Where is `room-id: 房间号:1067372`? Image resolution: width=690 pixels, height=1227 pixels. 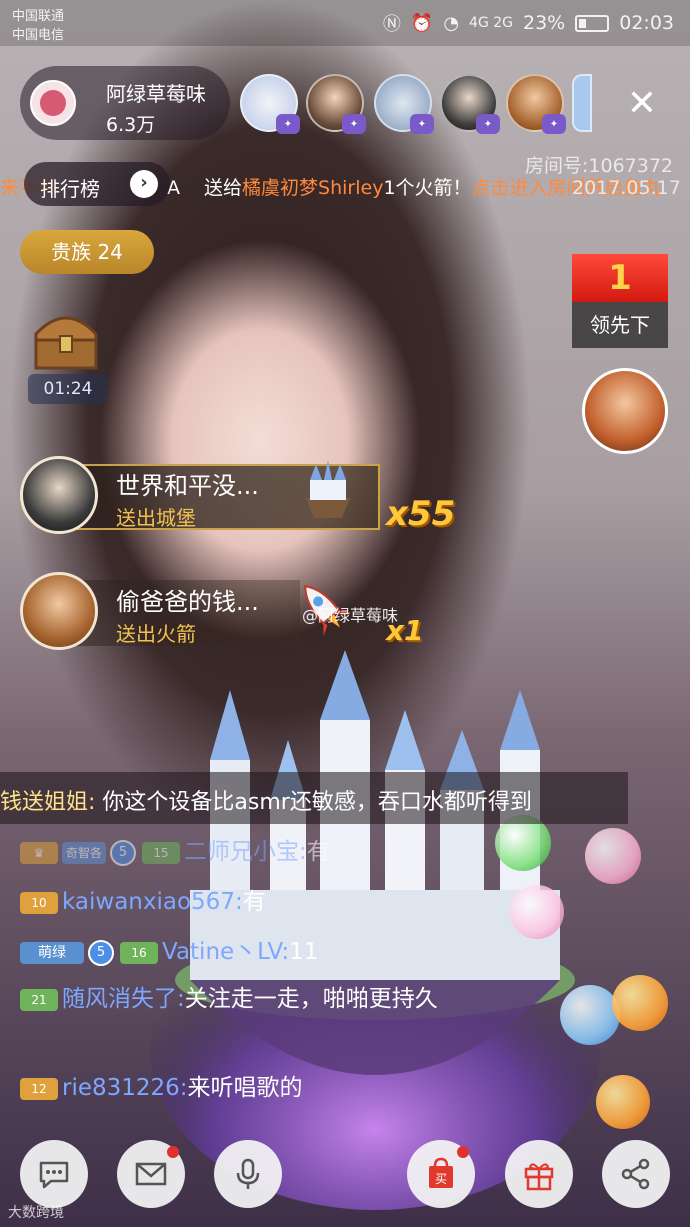
room-id: 房间号:1067372 is located at coordinates (599, 166).